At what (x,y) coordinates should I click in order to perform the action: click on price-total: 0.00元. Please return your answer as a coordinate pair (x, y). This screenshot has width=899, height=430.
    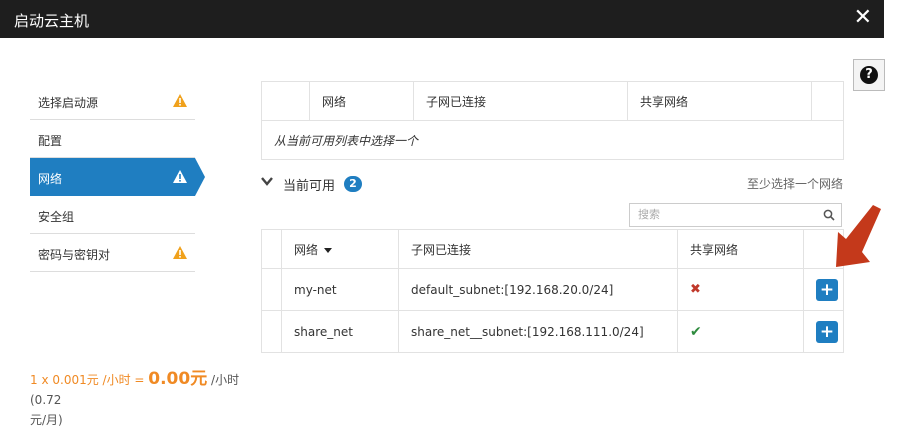
    Looking at the image, I should click on (178, 379).